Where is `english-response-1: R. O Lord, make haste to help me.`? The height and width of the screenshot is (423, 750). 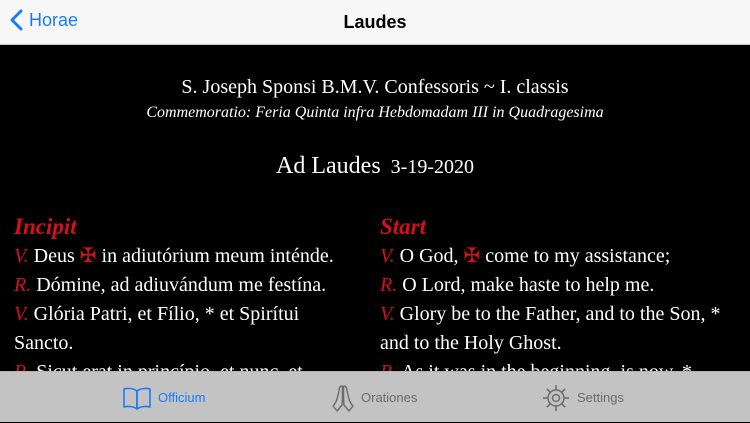
english-response-1: R. O Lord, make haste to help me. is located at coordinates (560, 285).